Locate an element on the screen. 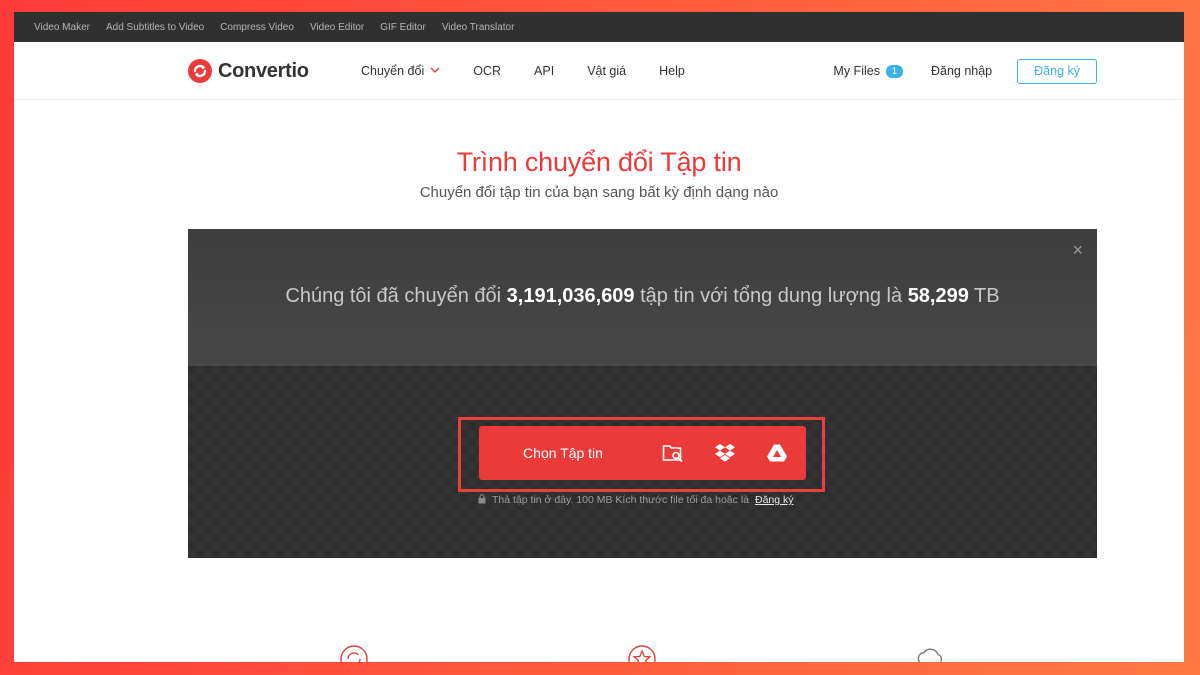 The image size is (1200, 675). google-drive-icon is located at coordinates (777, 453).